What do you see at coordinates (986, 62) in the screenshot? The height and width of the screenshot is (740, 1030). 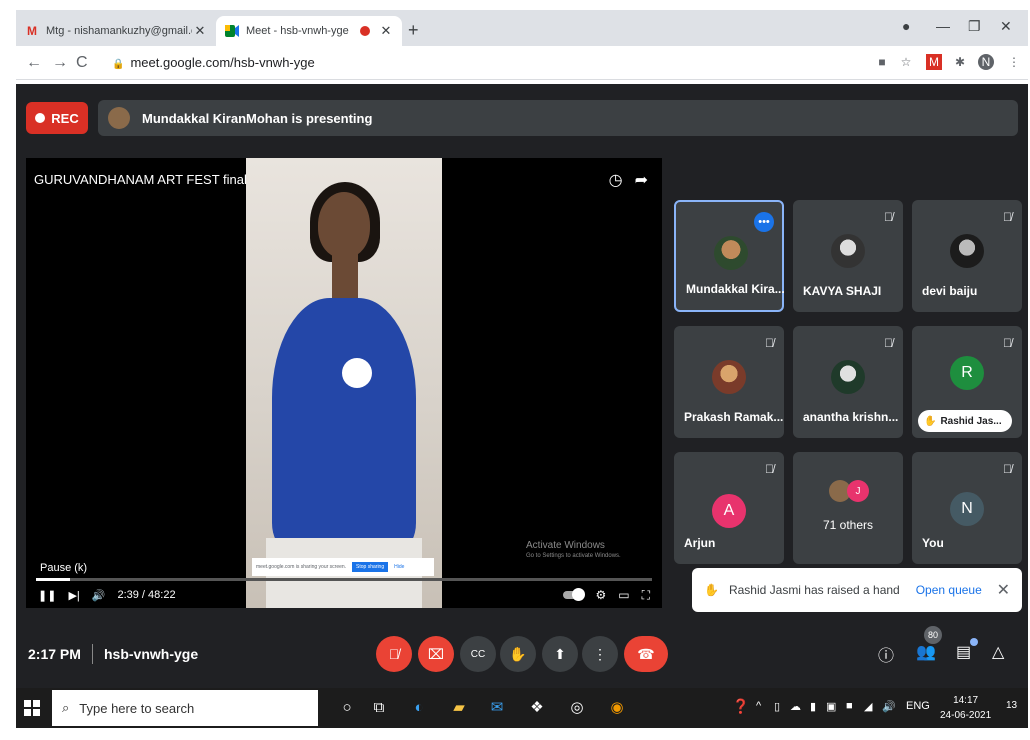 I see `profile-avatar: N` at bounding box center [986, 62].